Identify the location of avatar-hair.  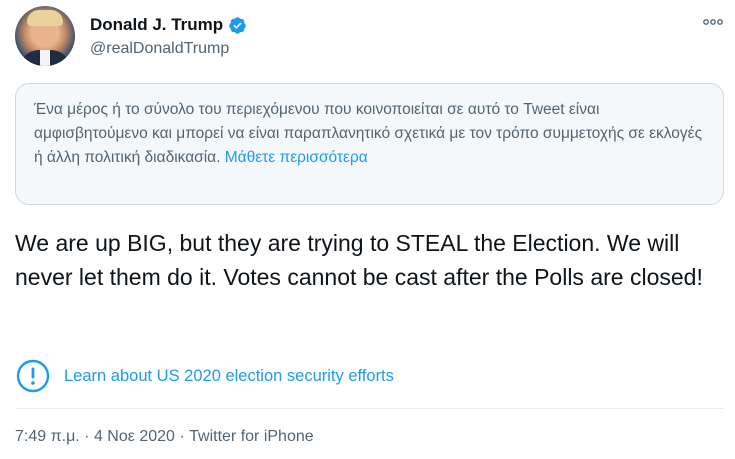
(45, 18).